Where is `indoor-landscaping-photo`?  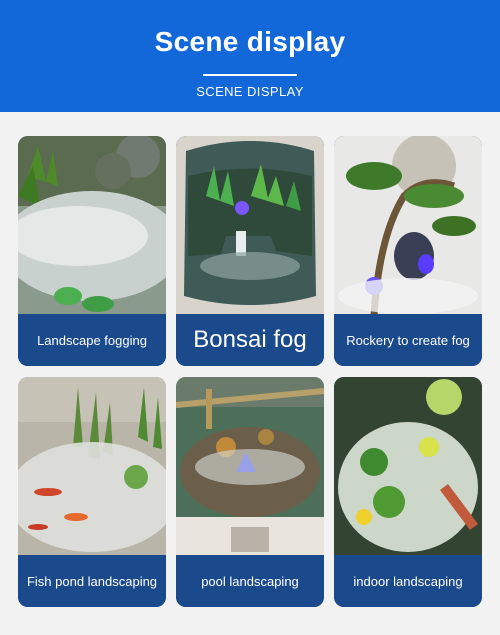 indoor-landscaping-photo is located at coordinates (408, 467).